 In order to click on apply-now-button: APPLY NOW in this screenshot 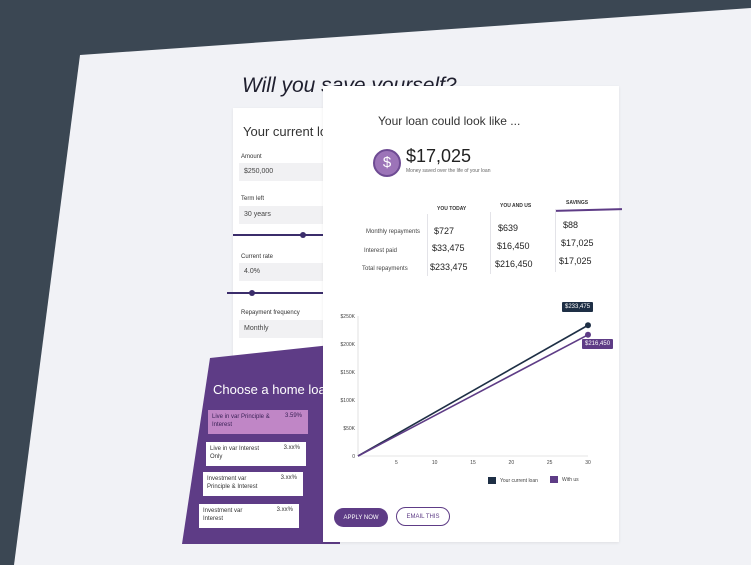, I will do `click(361, 517)`.